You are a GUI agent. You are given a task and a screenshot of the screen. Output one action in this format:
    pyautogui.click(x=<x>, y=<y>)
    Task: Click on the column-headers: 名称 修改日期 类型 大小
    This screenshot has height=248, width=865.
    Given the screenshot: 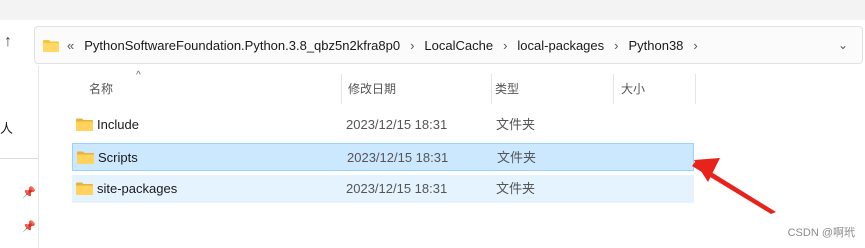 What is the action you would take?
    pyautogui.click(x=385, y=89)
    